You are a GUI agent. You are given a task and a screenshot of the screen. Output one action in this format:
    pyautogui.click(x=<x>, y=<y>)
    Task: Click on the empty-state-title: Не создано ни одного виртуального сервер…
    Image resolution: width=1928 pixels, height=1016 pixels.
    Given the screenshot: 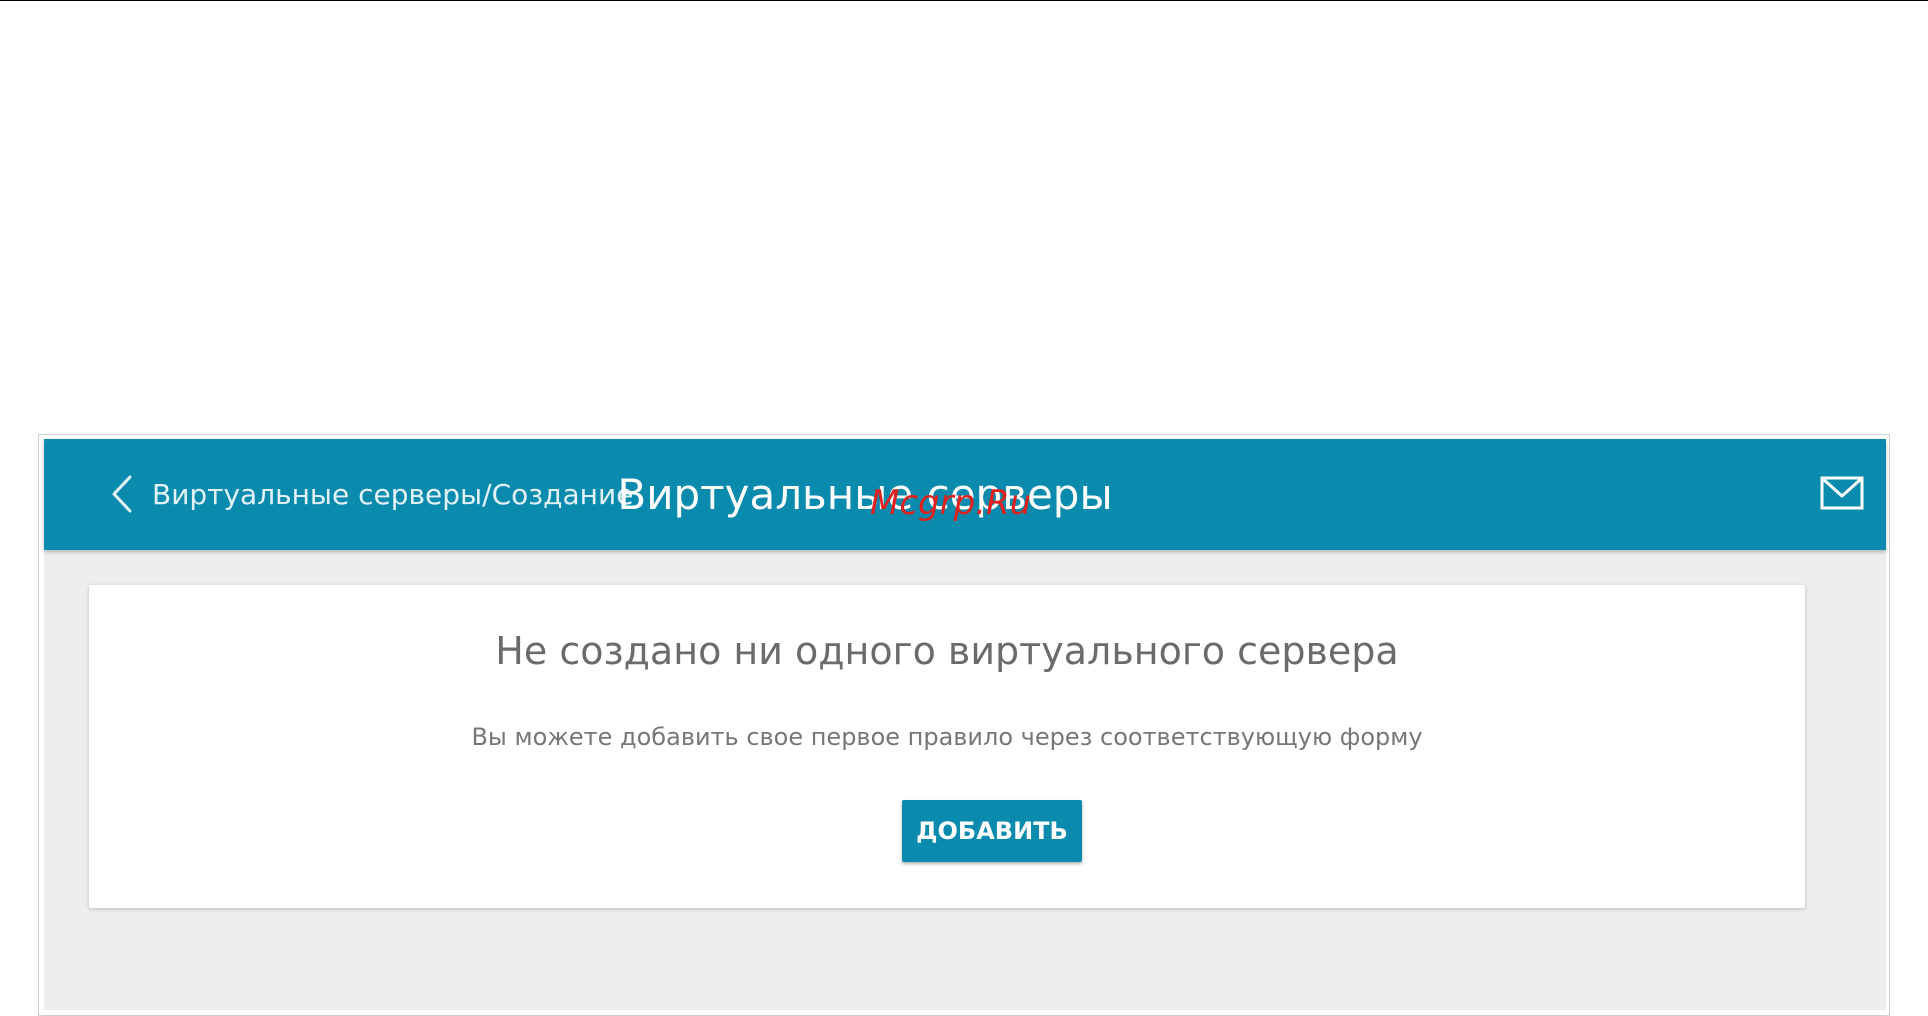 What is the action you would take?
    pyautogui.click(x=947, y=651)
    